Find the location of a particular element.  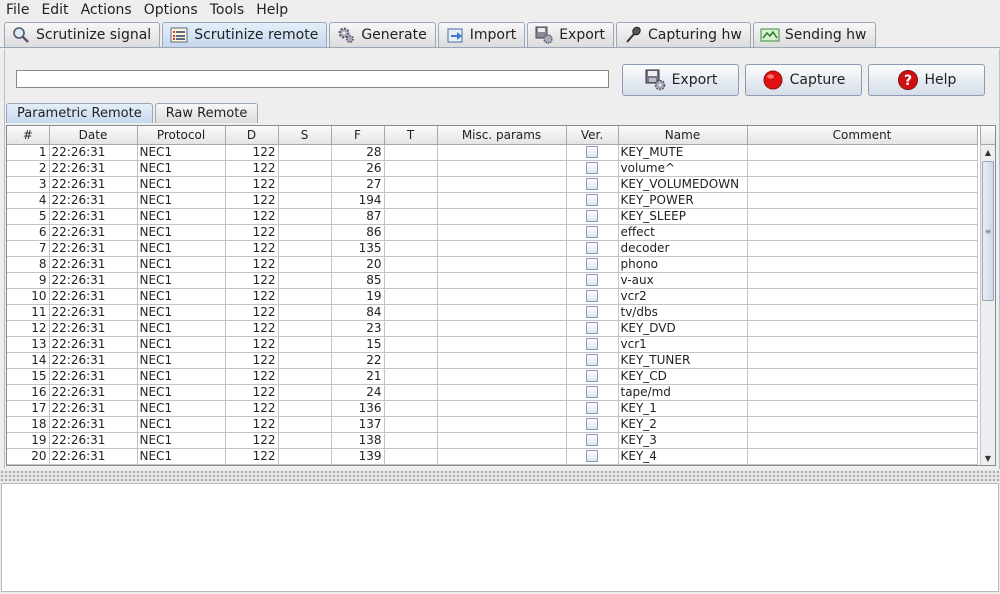

f-cell: 22 is located at coordinates (358, 360).